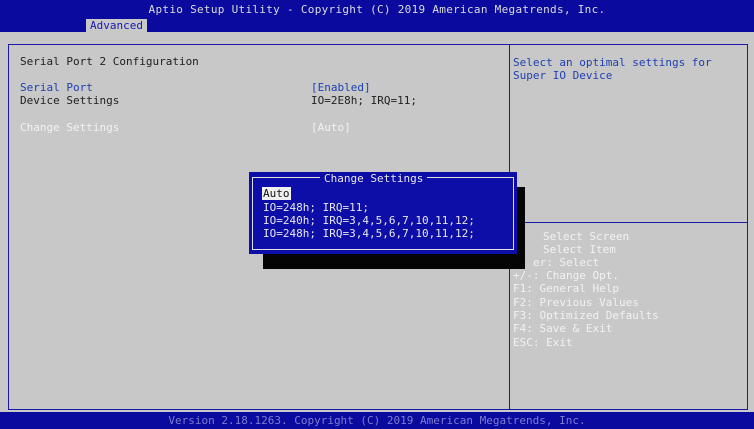 The width and height of the screenshot is (754, 429). I want to click on popup-title: Change Settings, so click(374, 178).